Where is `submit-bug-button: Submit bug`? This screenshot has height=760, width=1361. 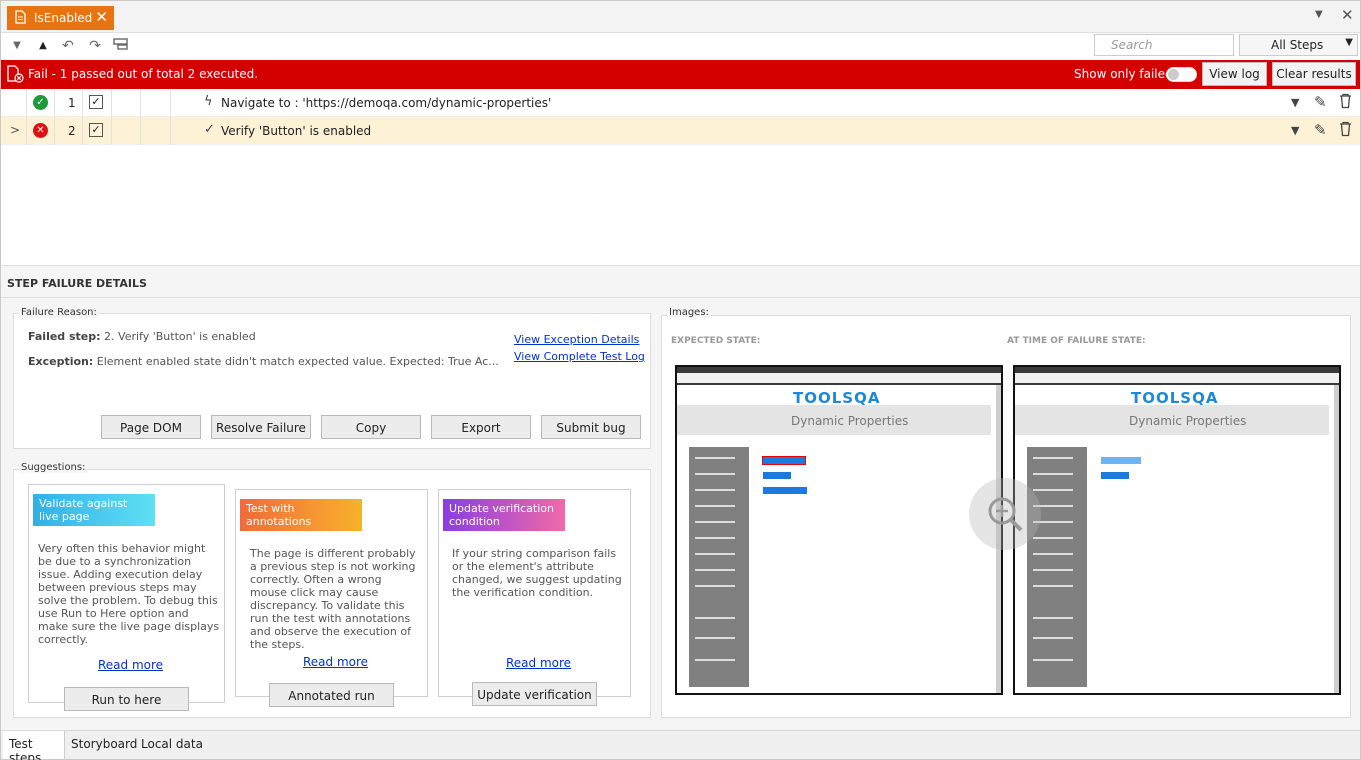
submit-bug-button: Submit bug is located at coordinates (591, 427).